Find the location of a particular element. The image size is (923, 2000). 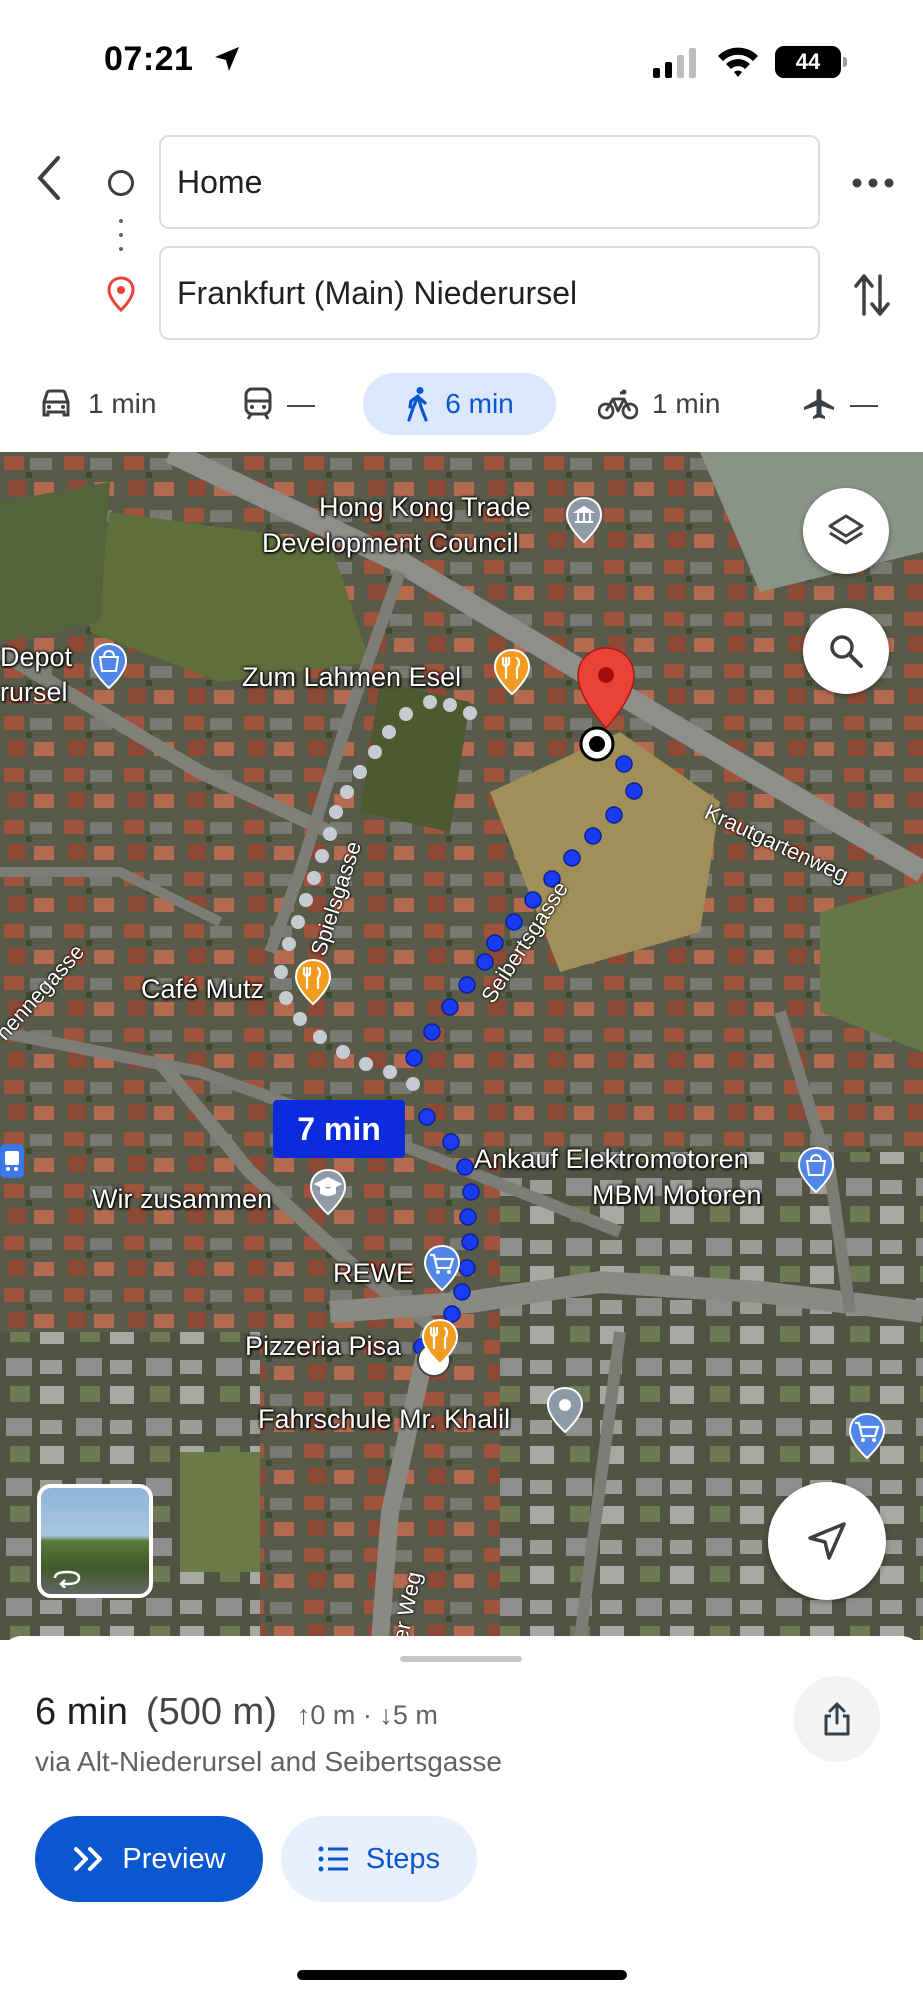

status-time: 07:21 is located at coordinates (149, 59).